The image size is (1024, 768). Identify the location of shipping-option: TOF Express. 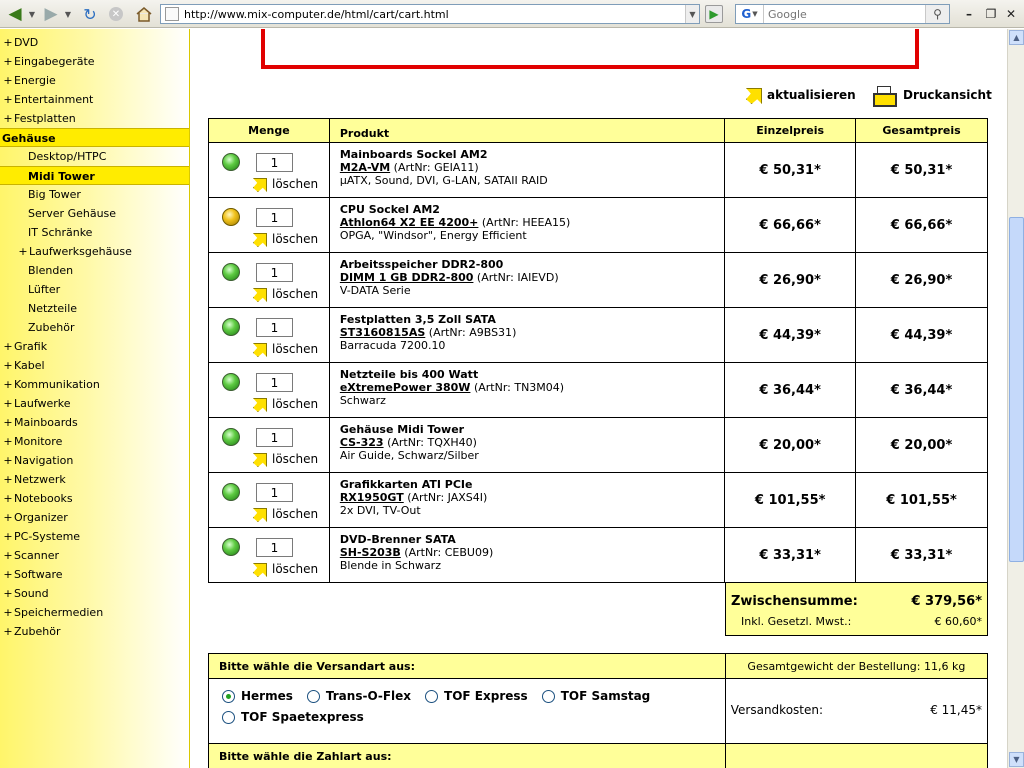
(476, 696).